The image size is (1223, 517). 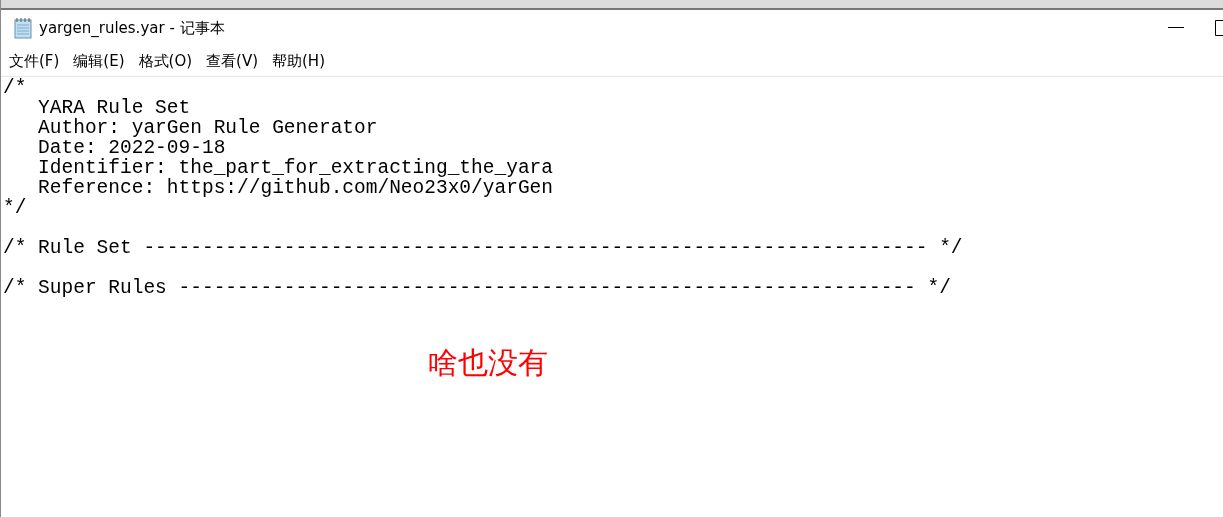 What do you see at coordinates (232, 61) in the screenshot?
I see `menu-item: 查看(V)` at bounding box center [232, 61].